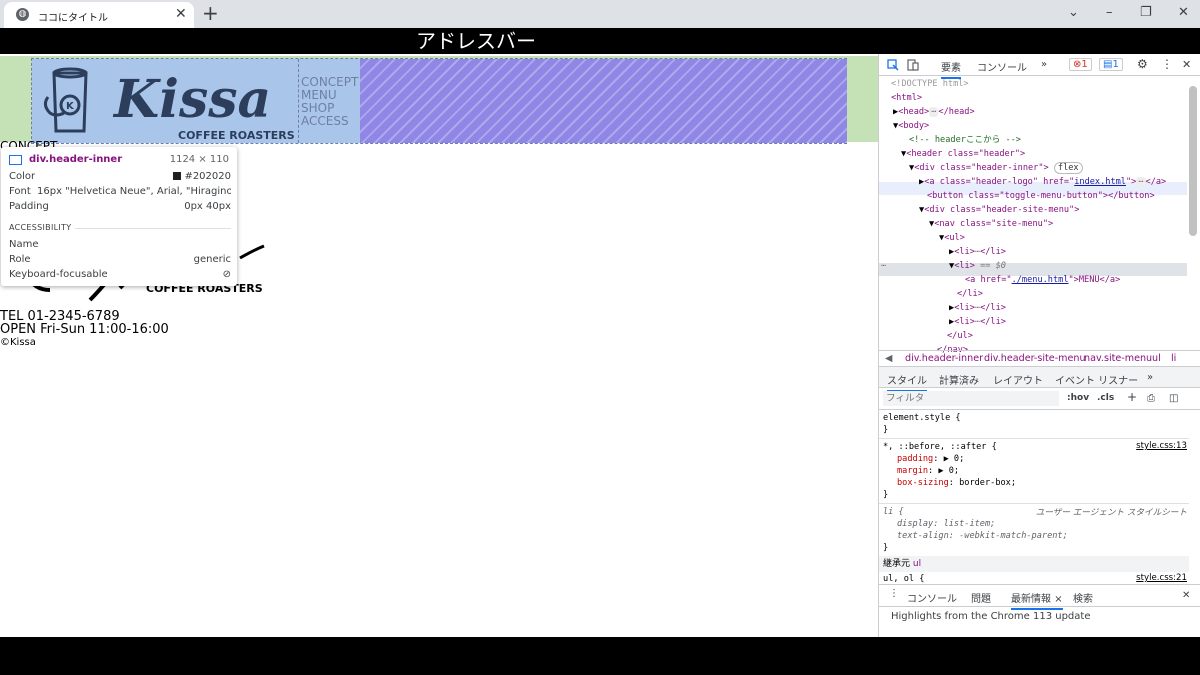 Image resolution: width=1200 pixels, height=675 pixels. Describe the element at coordinates (960, 336) in the screenshot. I see `dom-ul-close: </ul>` at that location.